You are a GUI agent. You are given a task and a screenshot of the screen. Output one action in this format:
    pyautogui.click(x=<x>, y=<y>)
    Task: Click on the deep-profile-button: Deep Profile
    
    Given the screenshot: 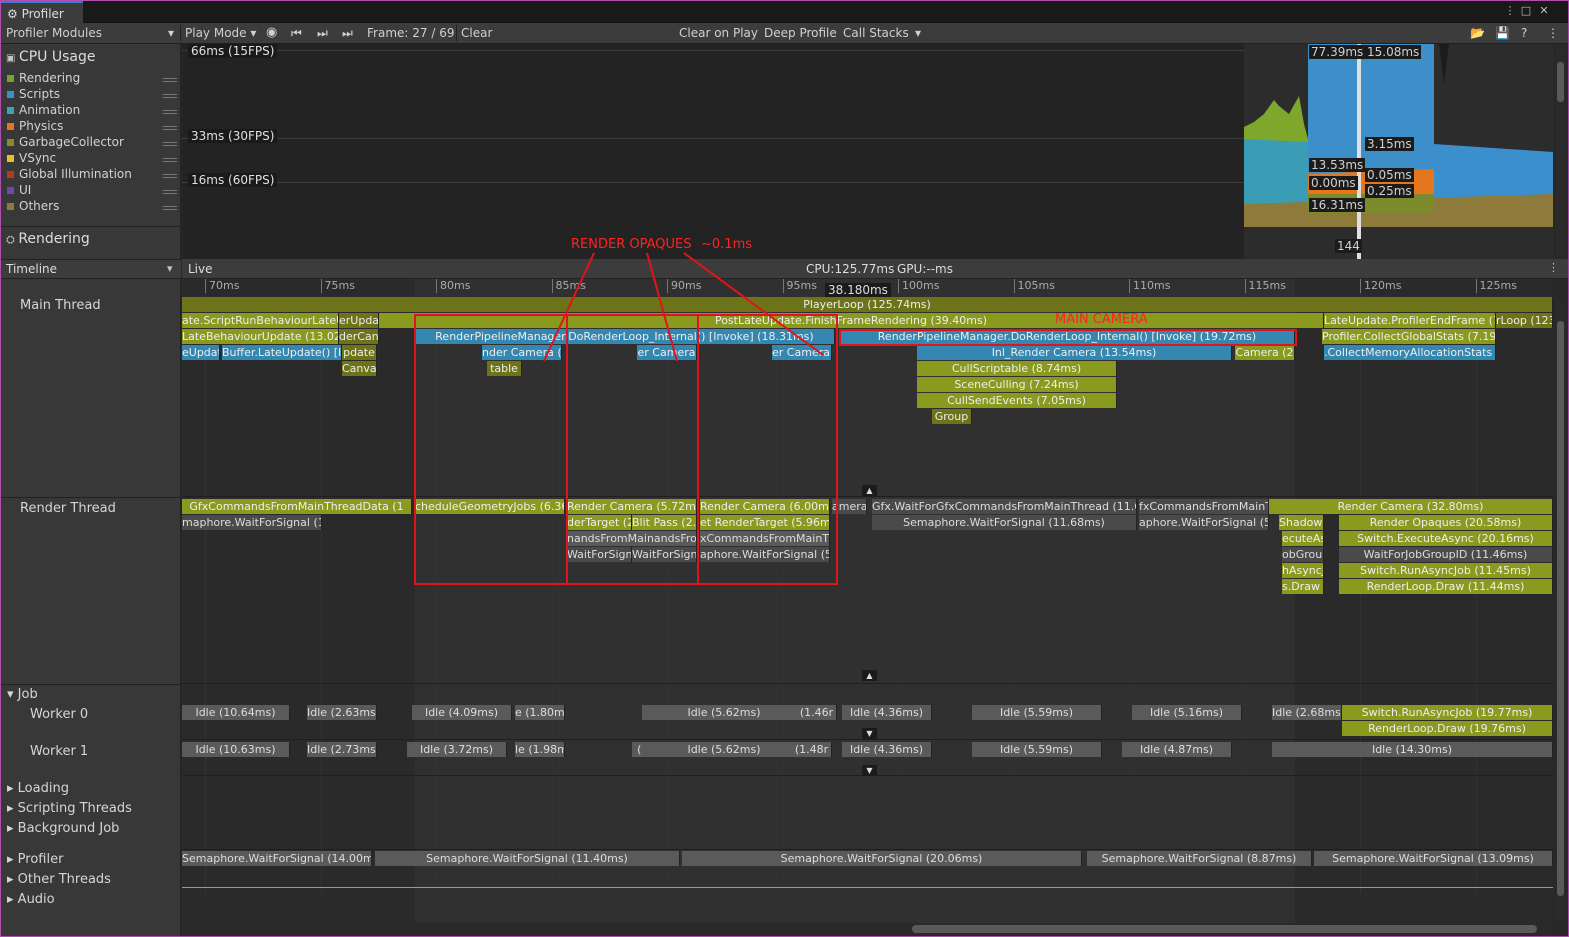 What is the action you would take?
    pyautogui.click(x=800, y=33)
    